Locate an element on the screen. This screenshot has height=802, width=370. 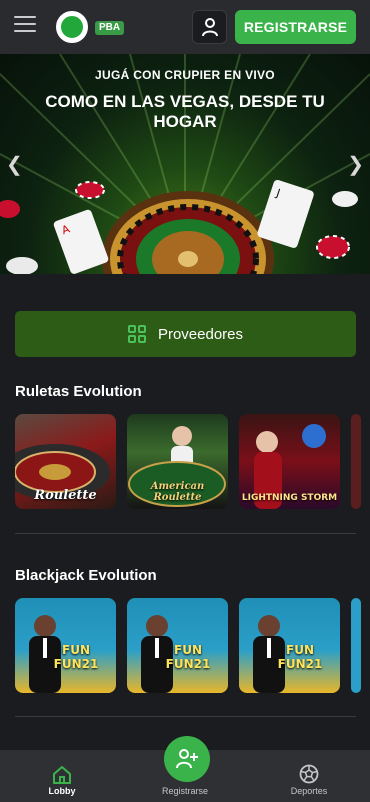
providers-label: Proveedores is located at coordinates (200, 334).